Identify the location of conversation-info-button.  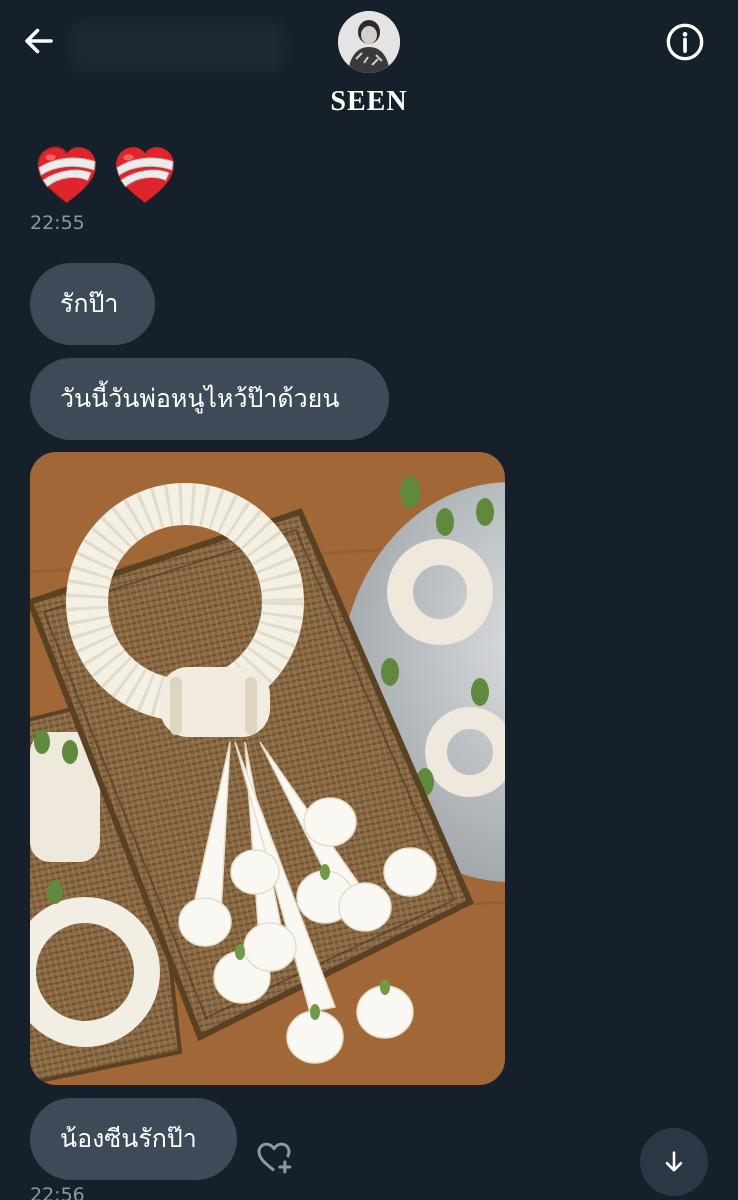
(685, 42).